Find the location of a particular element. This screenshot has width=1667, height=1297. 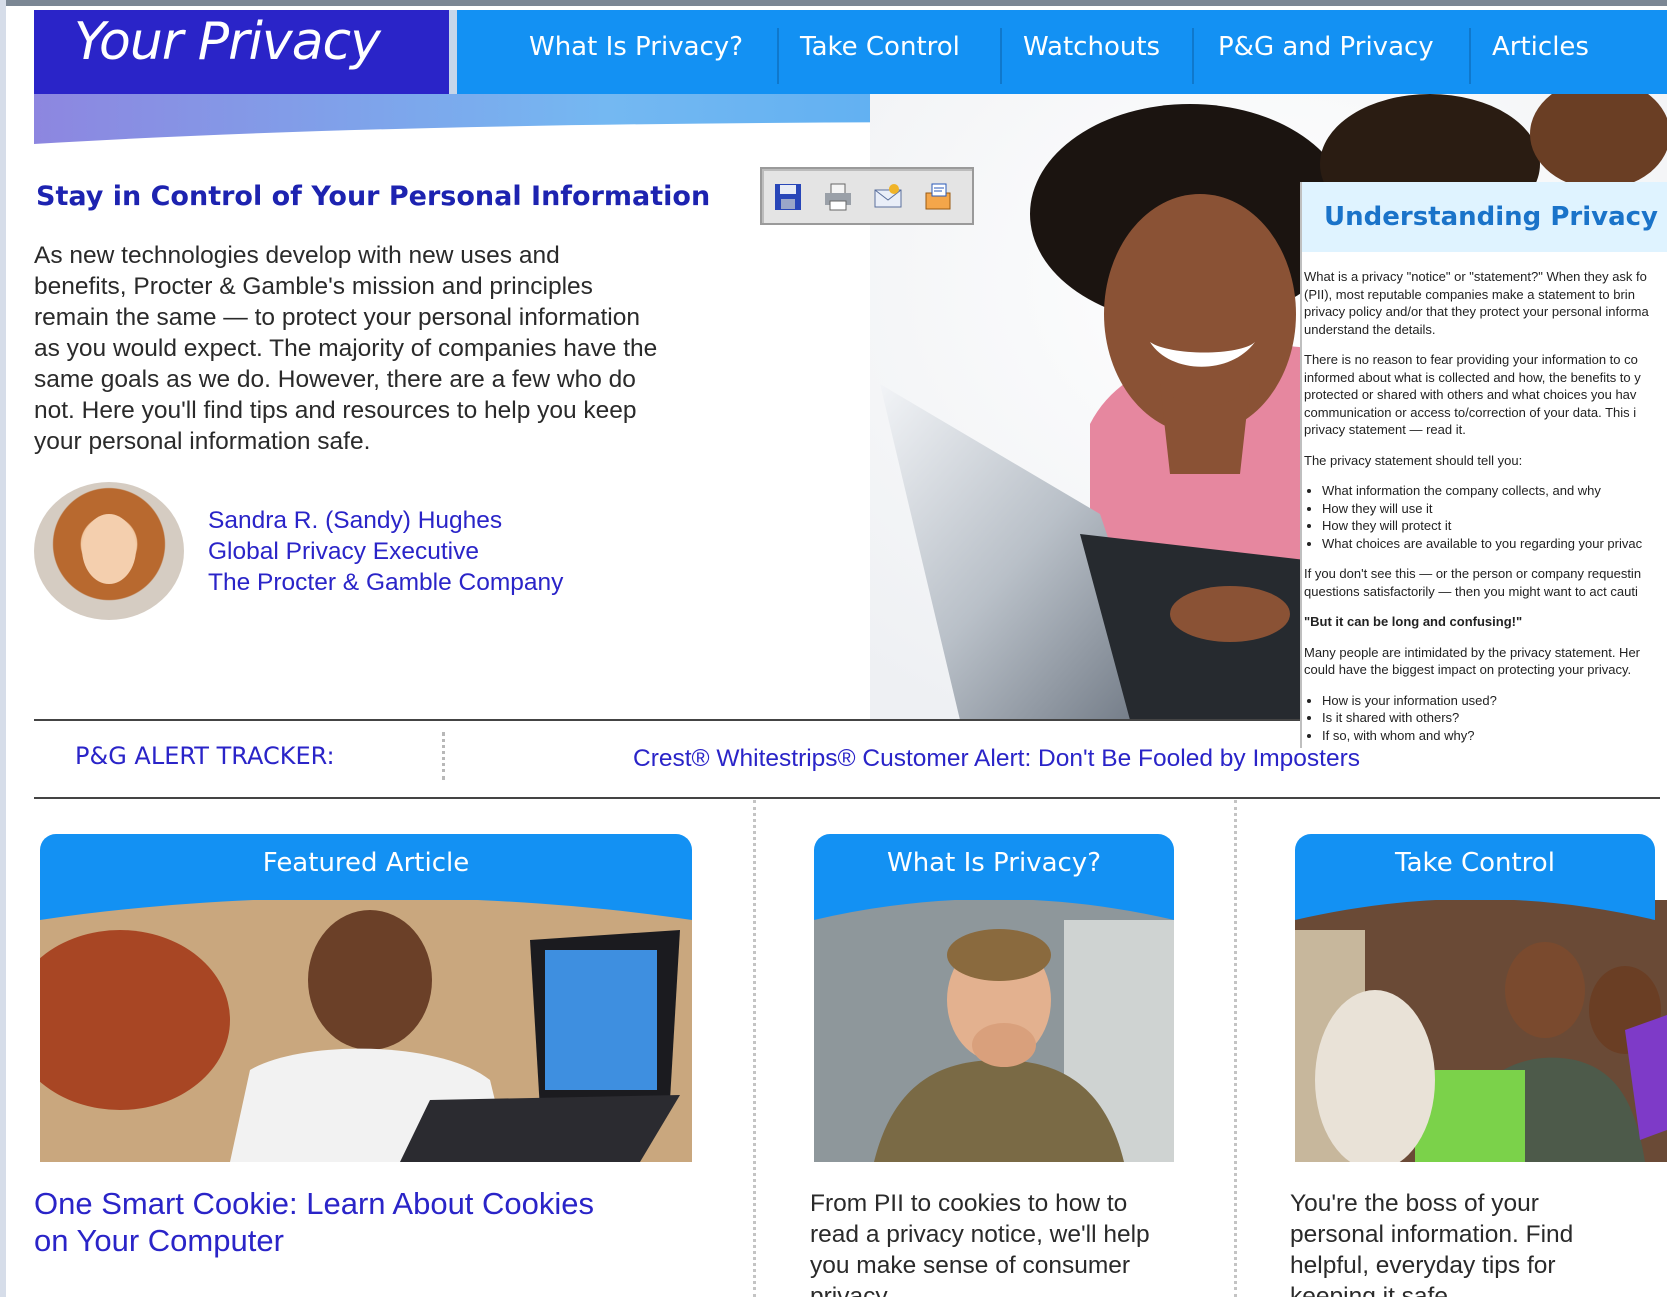

featured-article-photo is located at coordinates (366, 1031).